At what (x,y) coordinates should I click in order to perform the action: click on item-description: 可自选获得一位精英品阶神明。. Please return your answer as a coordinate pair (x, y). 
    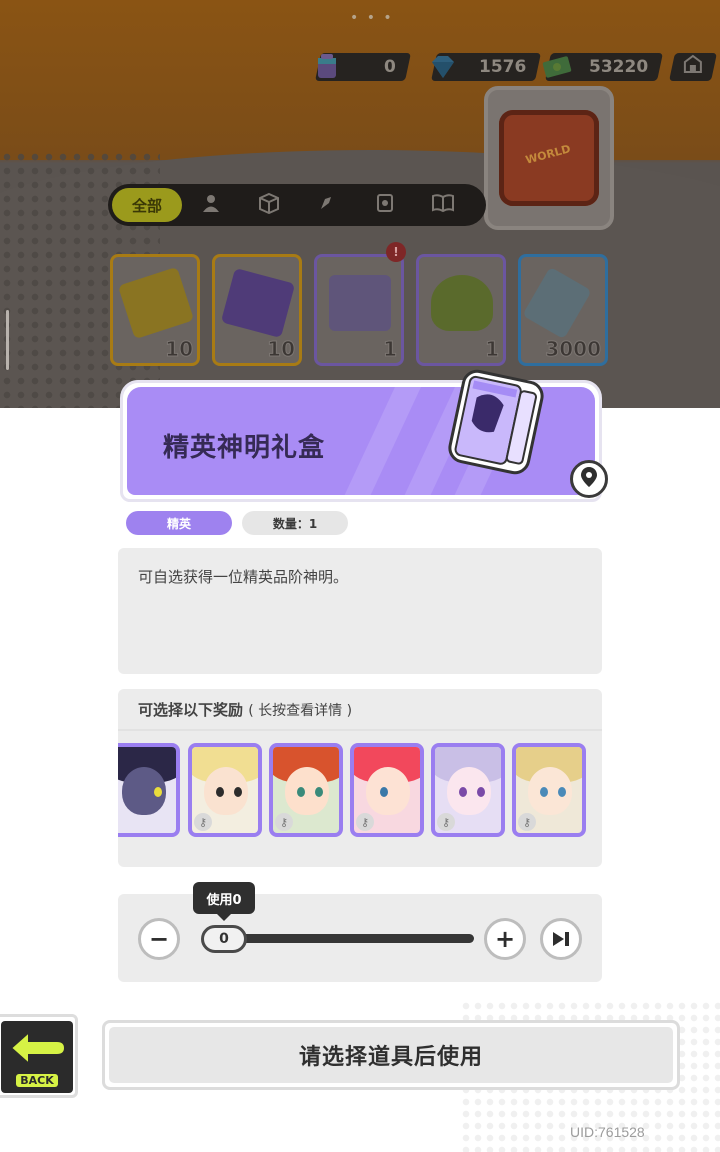
    Looking at the image, I should click on (360, 611).